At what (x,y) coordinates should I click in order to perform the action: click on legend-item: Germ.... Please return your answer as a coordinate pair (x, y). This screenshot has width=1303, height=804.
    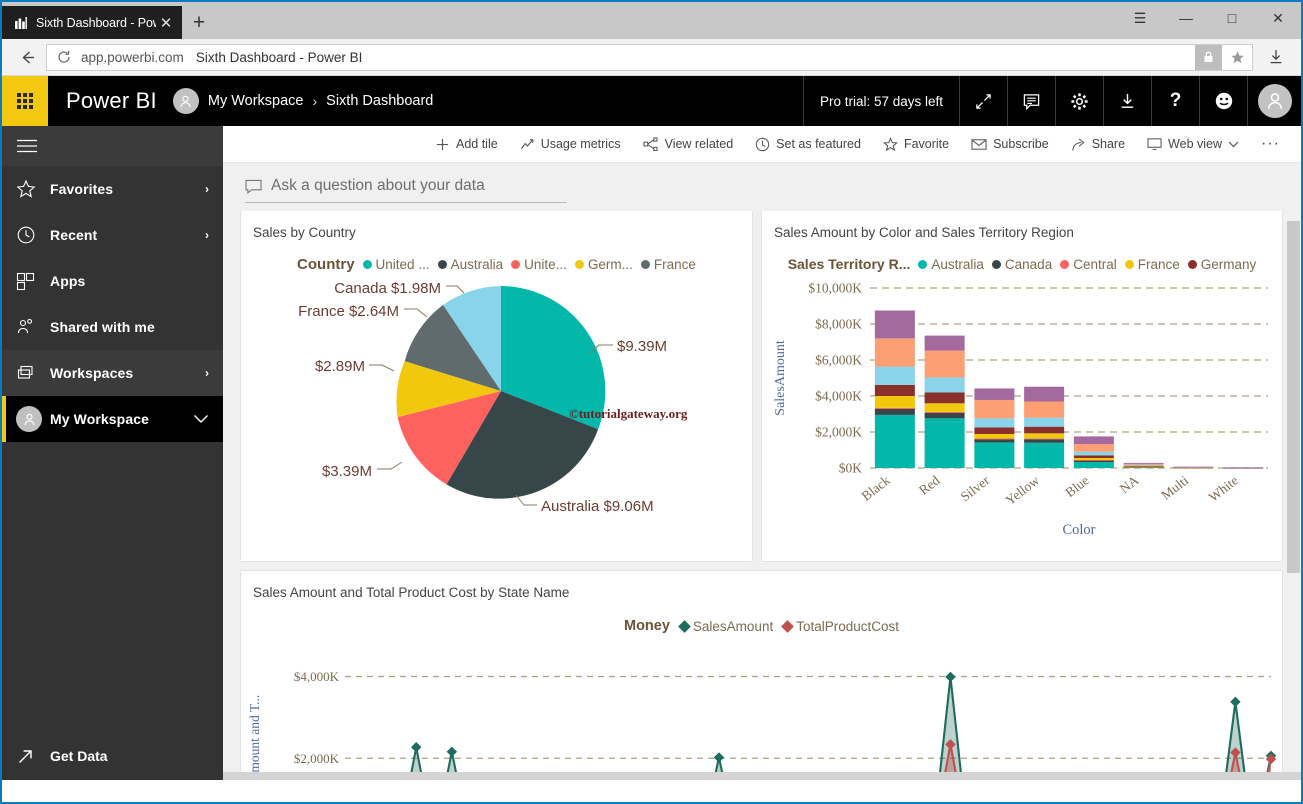
    Looking at the image, I should click on (603, 264).